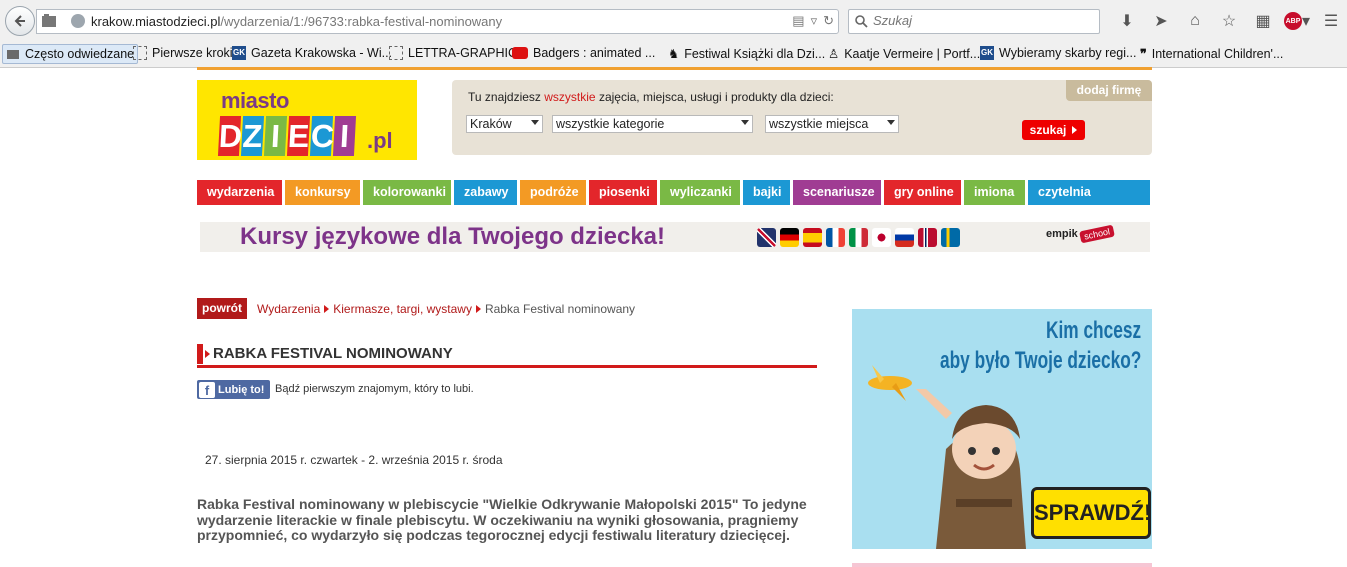 The width and height of the screenshot is (1347, 567). I want to click on facebook-icon: f, so click(207, 389).